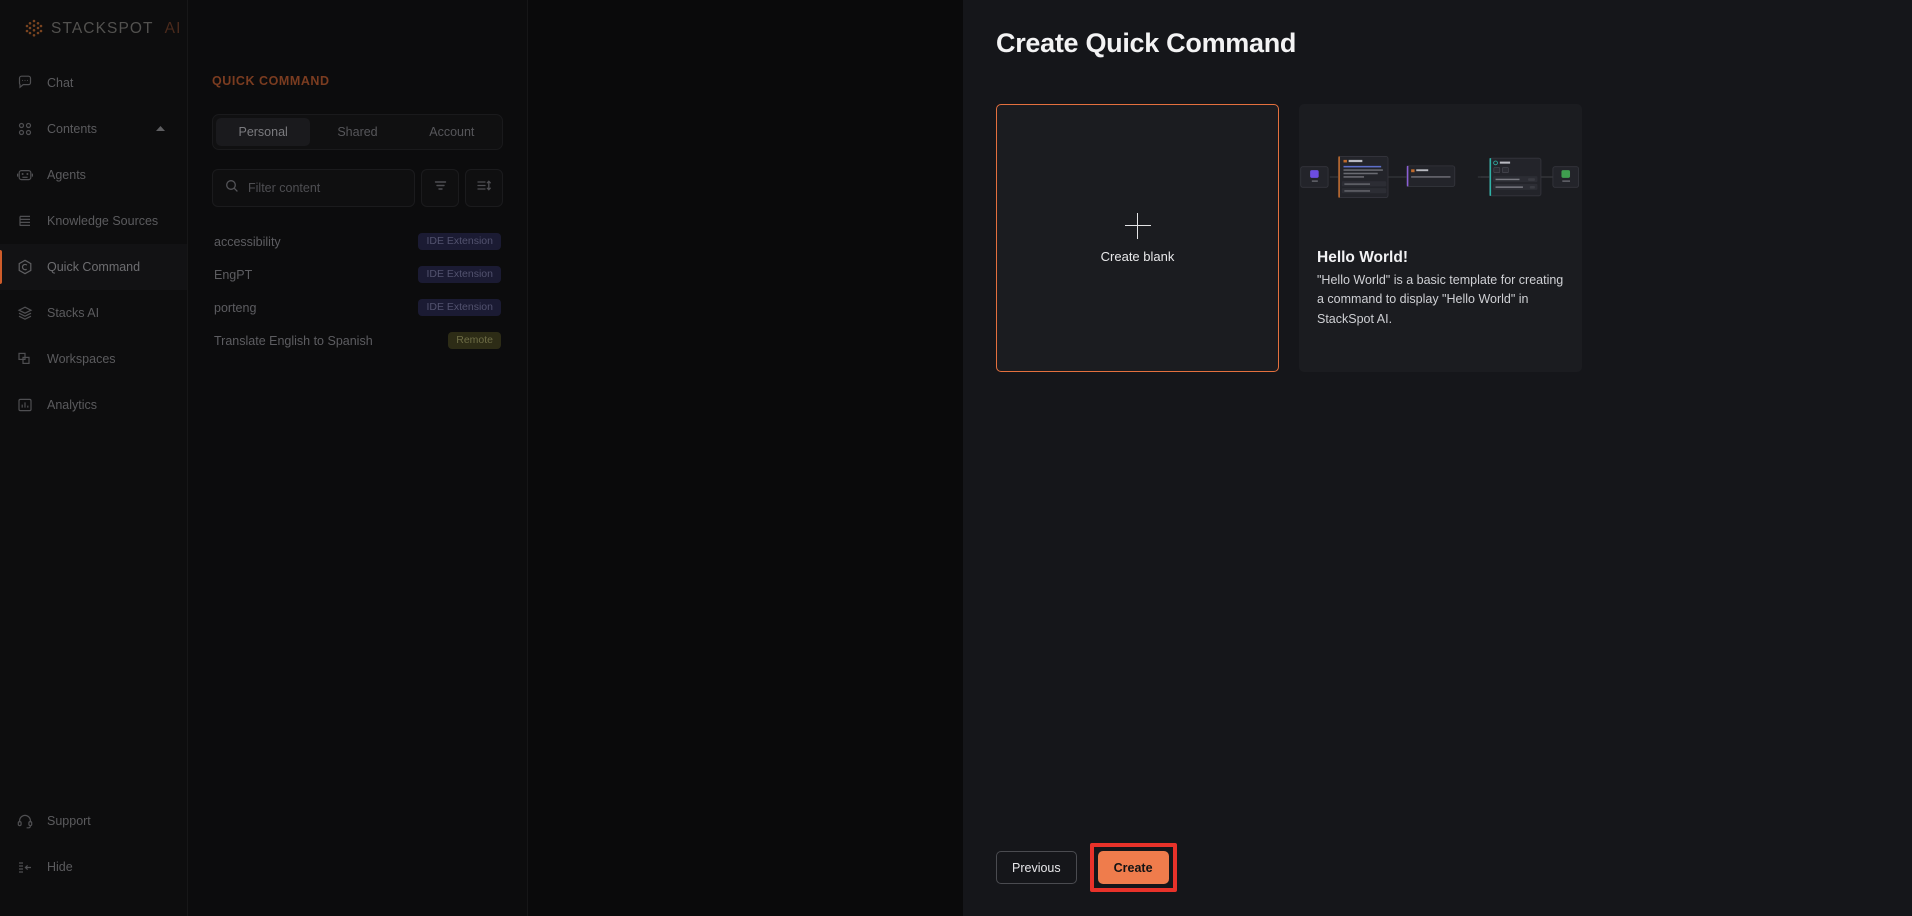  I want to click on command-name: porteng, so click(235, 307).